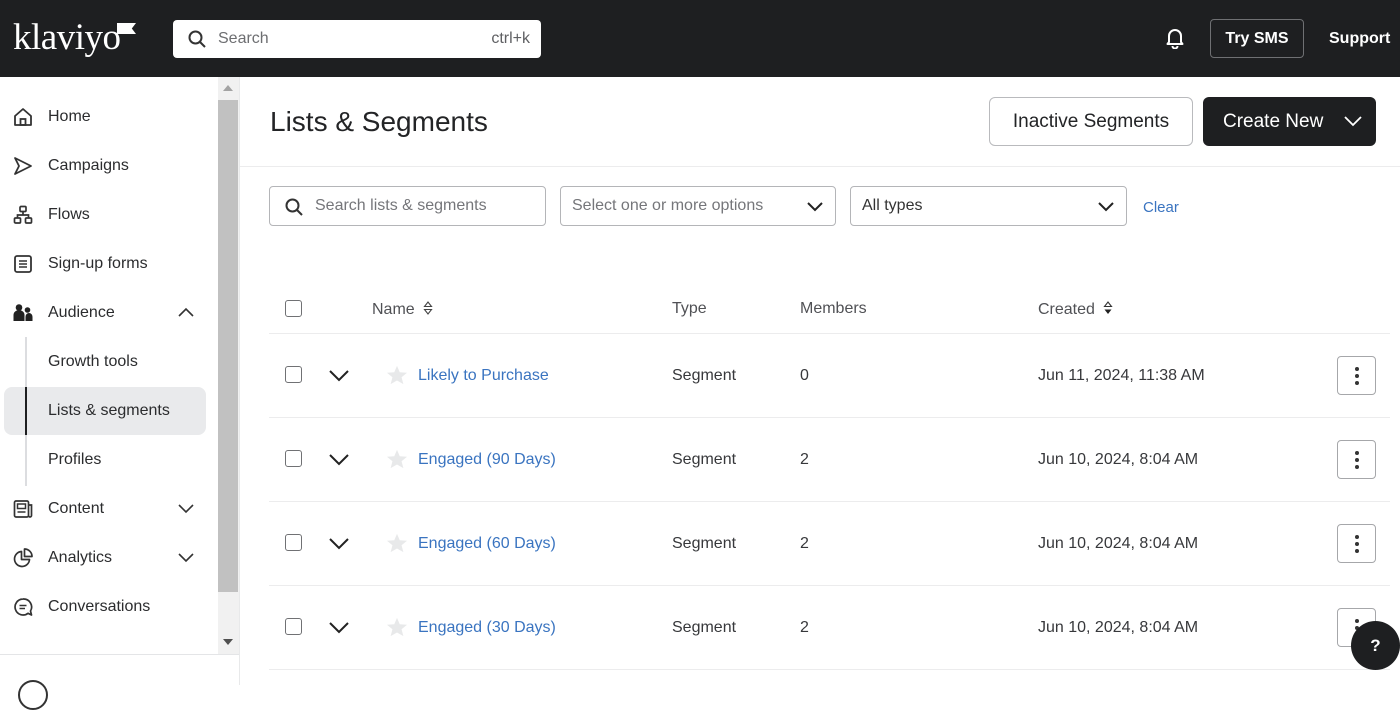 This screenshot has width=1400, height=710. I want to click on chat-icon, so click(23, 607).